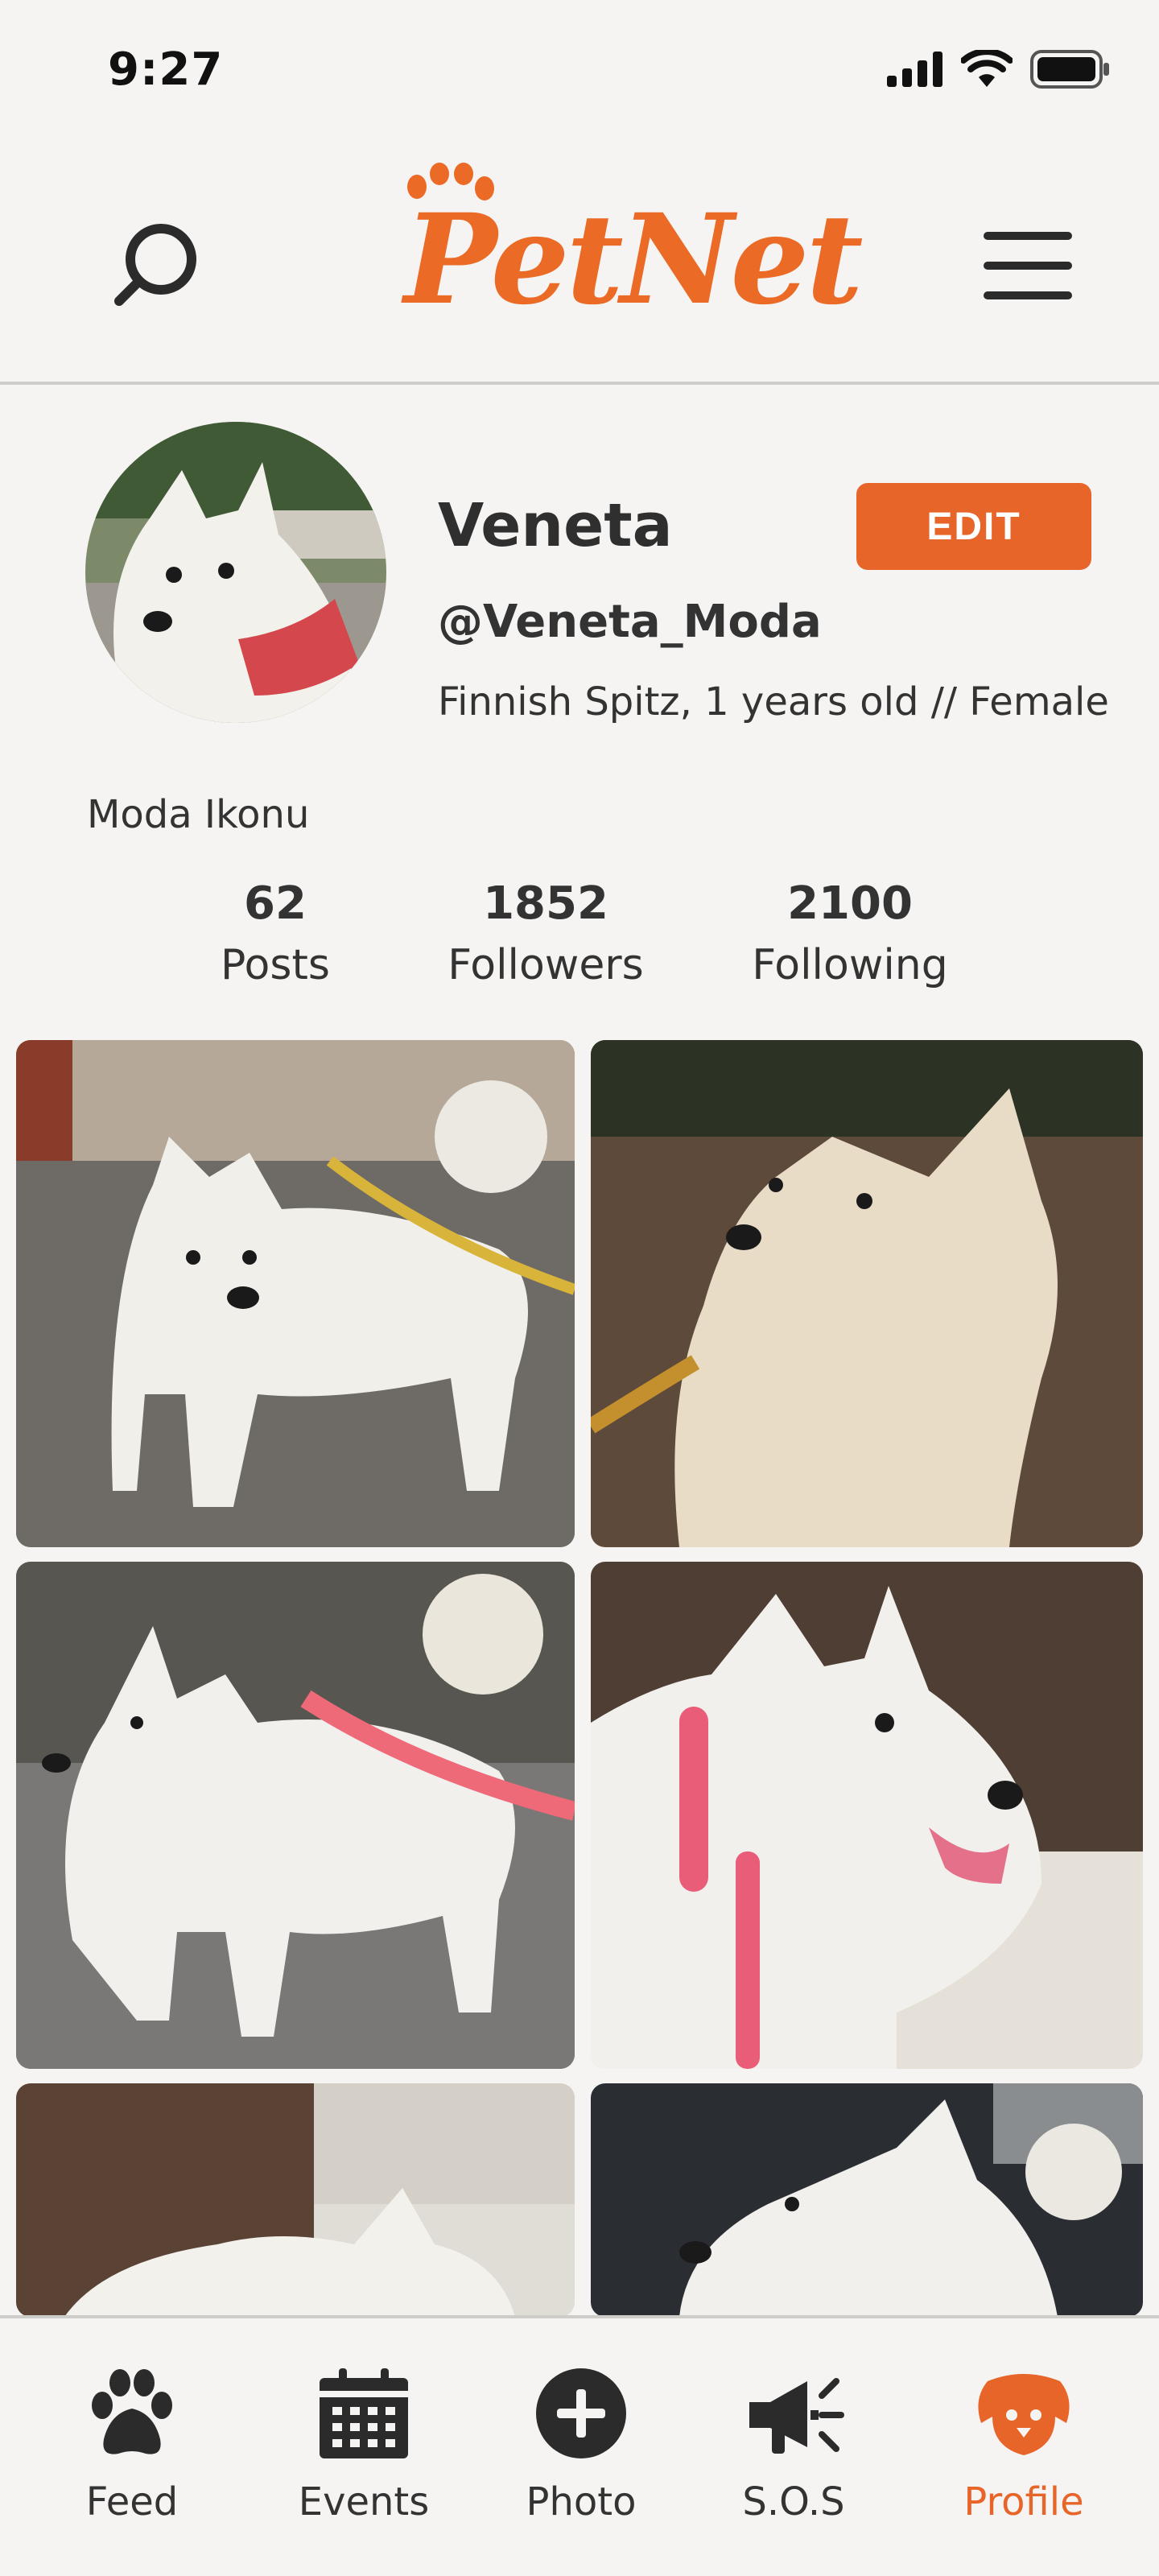 Image resolution: width=1159 pixels, height=2576 pixels. What do you see at coordinates (1024, 2414) in the screenshot?
I see `dog-face-icon` at bounding box center [1024, 2414].